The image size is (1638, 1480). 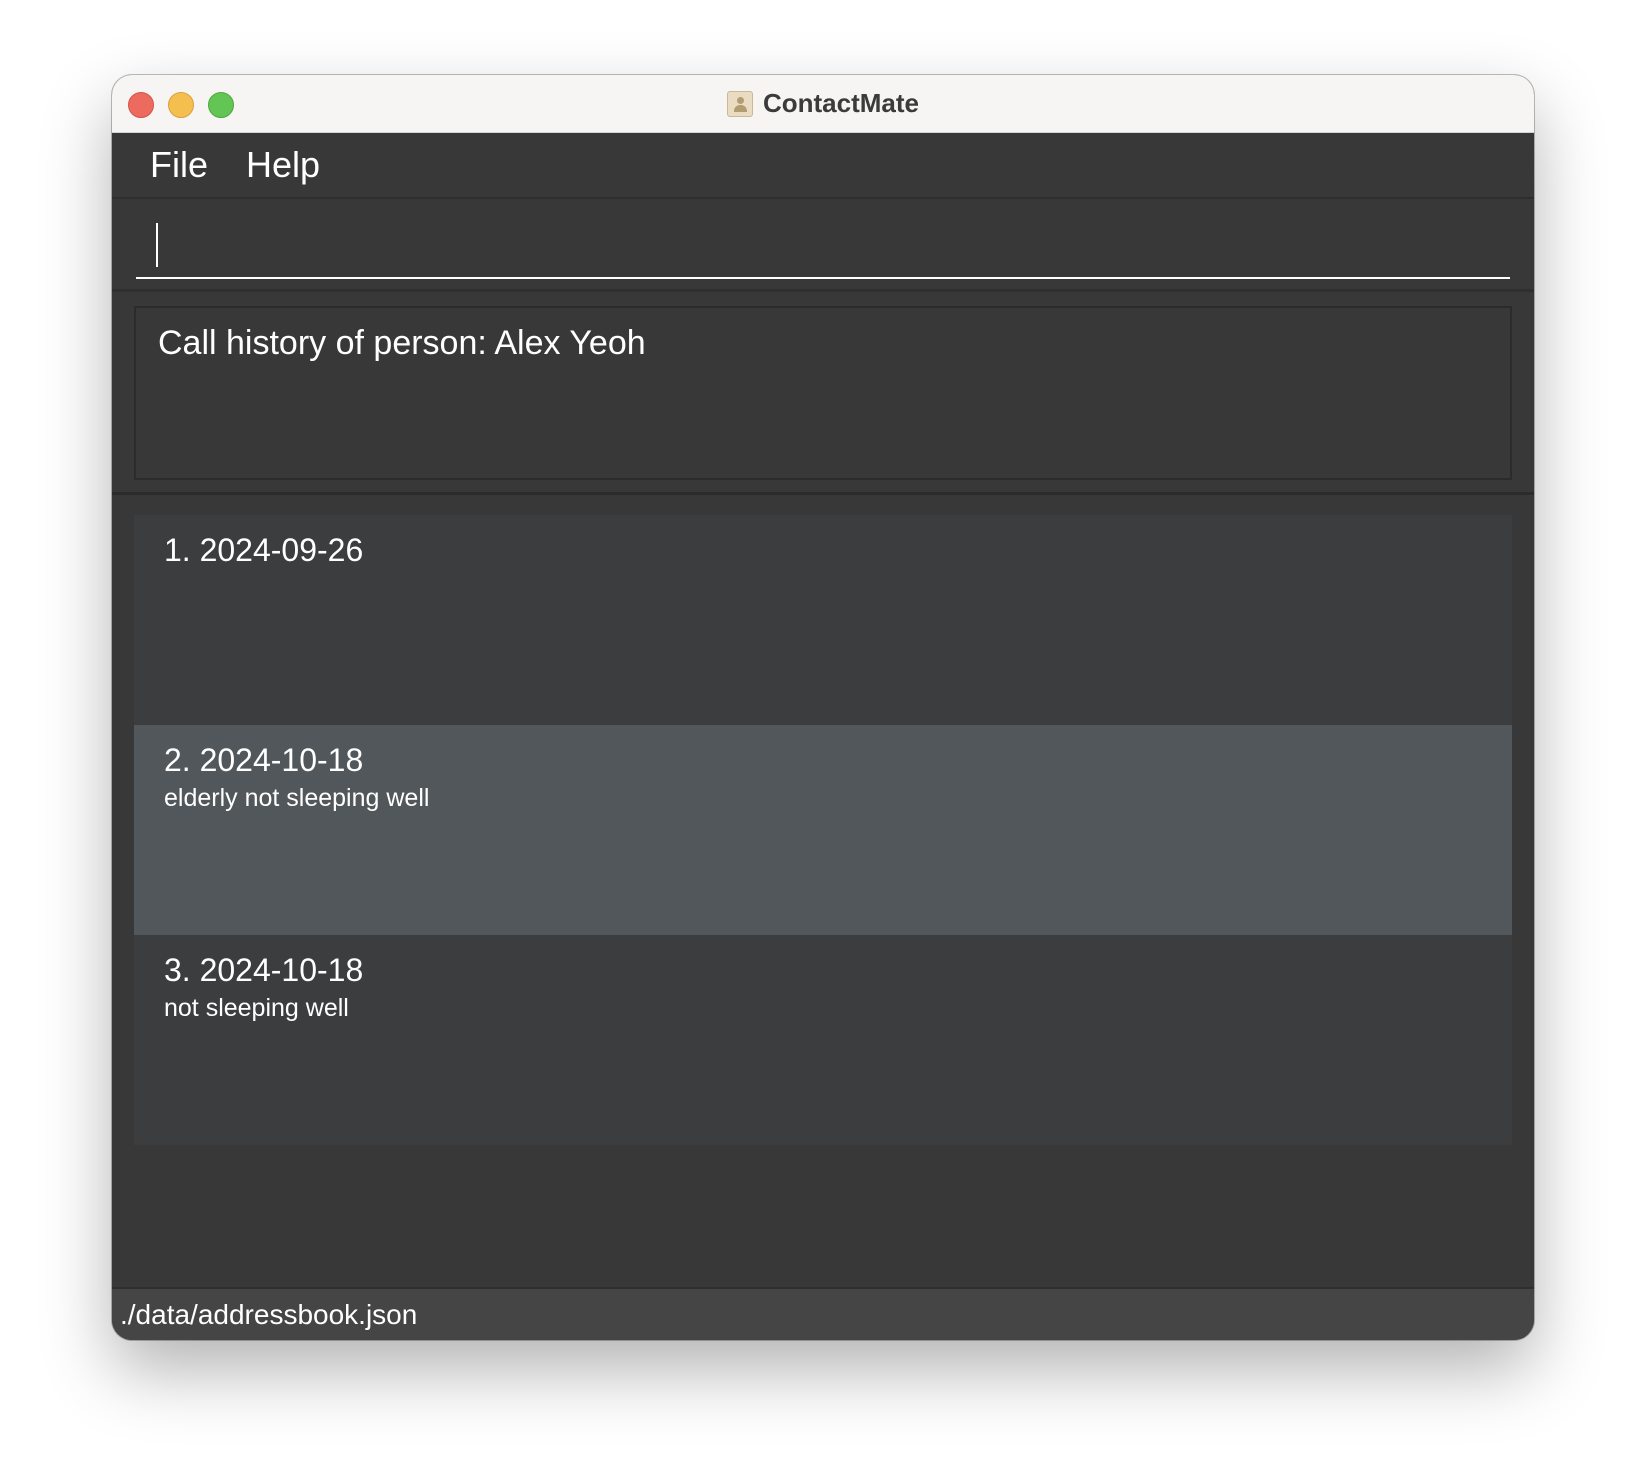 I want to click on call-history-item: 3. 2024-10-18 not sleeping well, so click(x=823, y=1040).